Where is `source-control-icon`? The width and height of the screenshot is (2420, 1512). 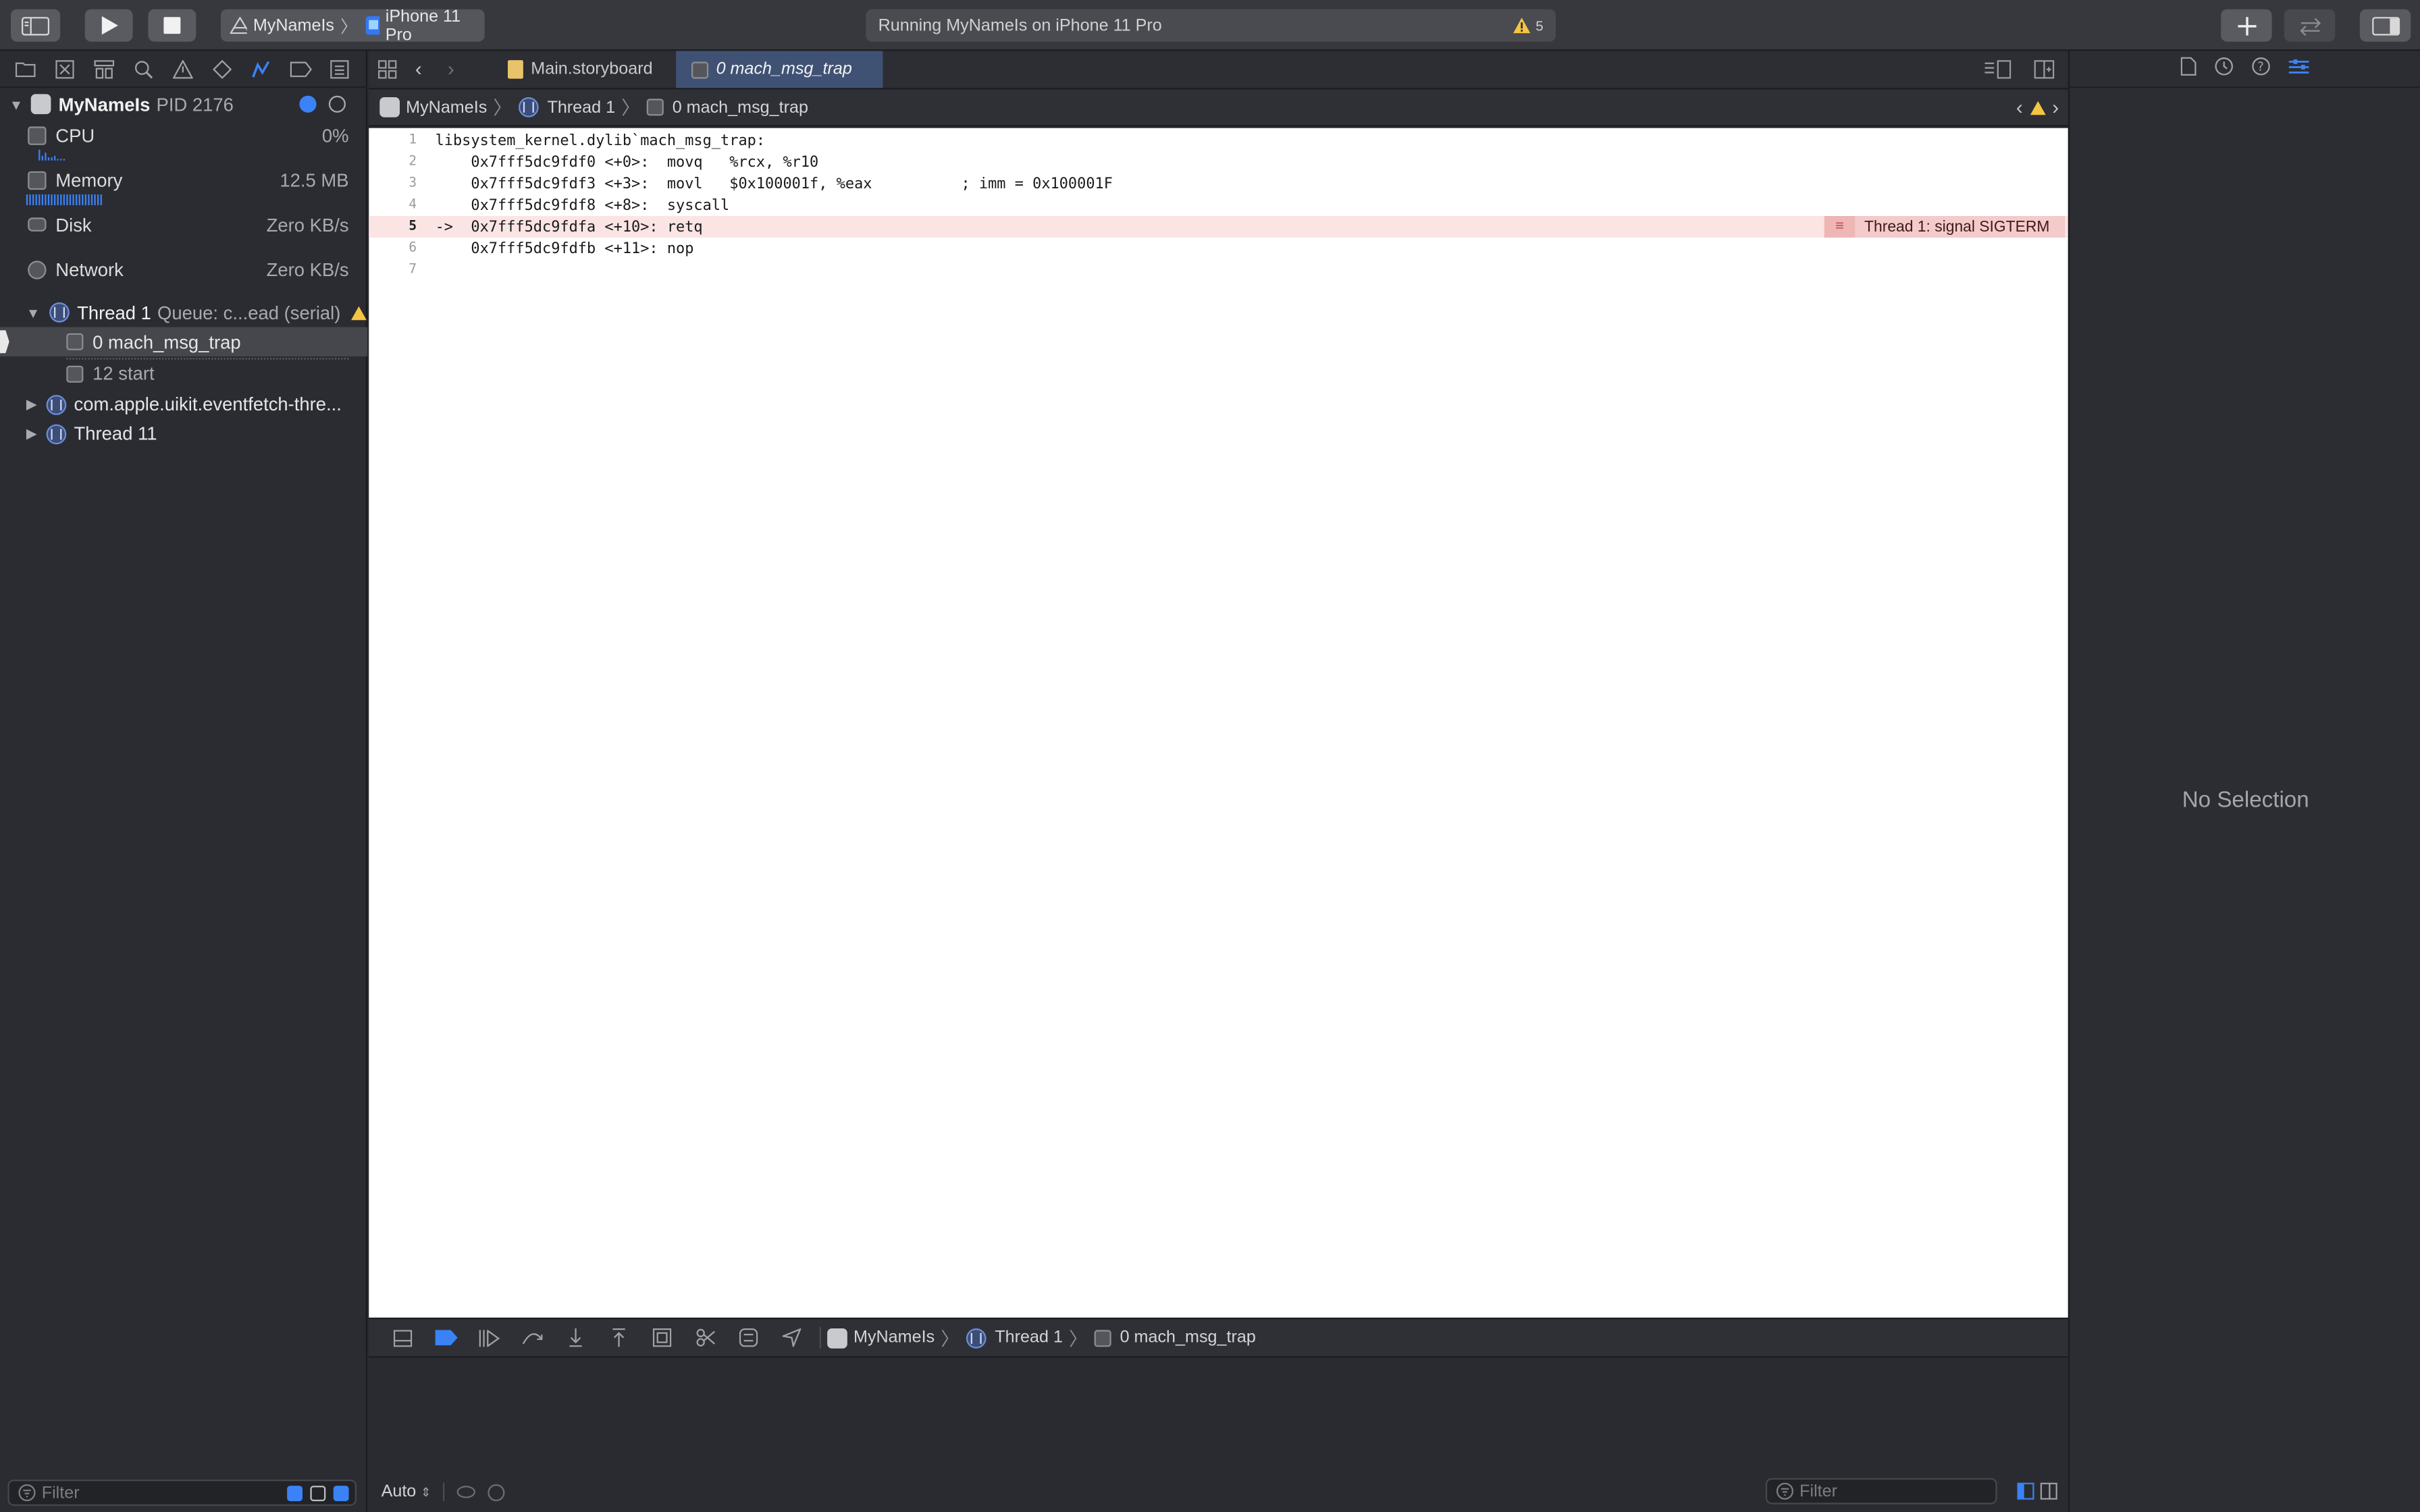 source-control-icon is located at coordinates (65, 69).